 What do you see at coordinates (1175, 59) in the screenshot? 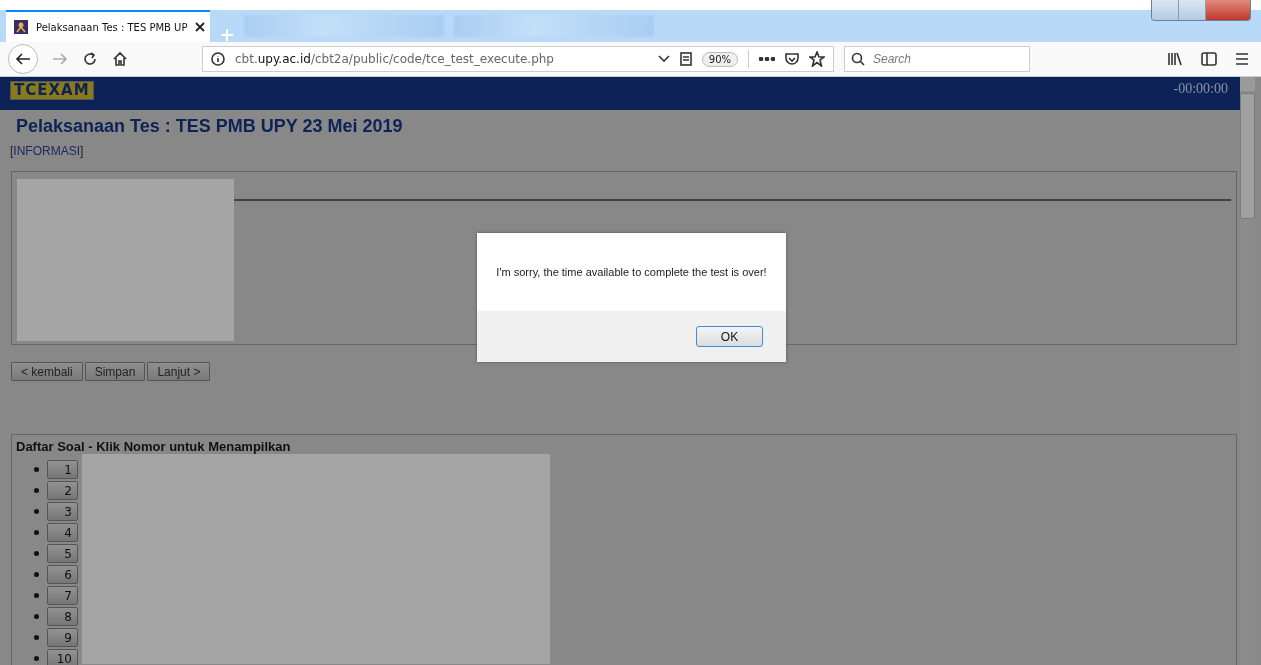
I see `library-icon` at bounding box center [1175, 59].